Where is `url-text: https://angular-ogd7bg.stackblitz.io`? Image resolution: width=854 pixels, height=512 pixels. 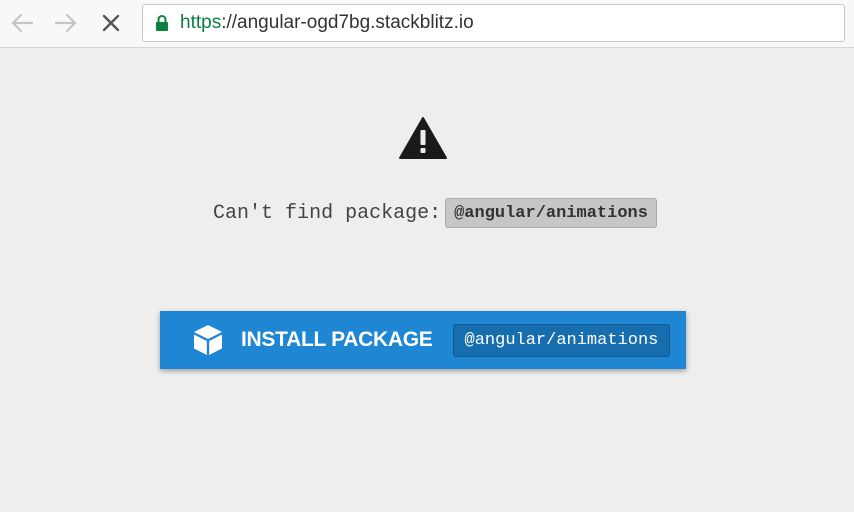 url-text: https://angular-ogd7bg.stackblitz.io is located at coordinates (327, 23).